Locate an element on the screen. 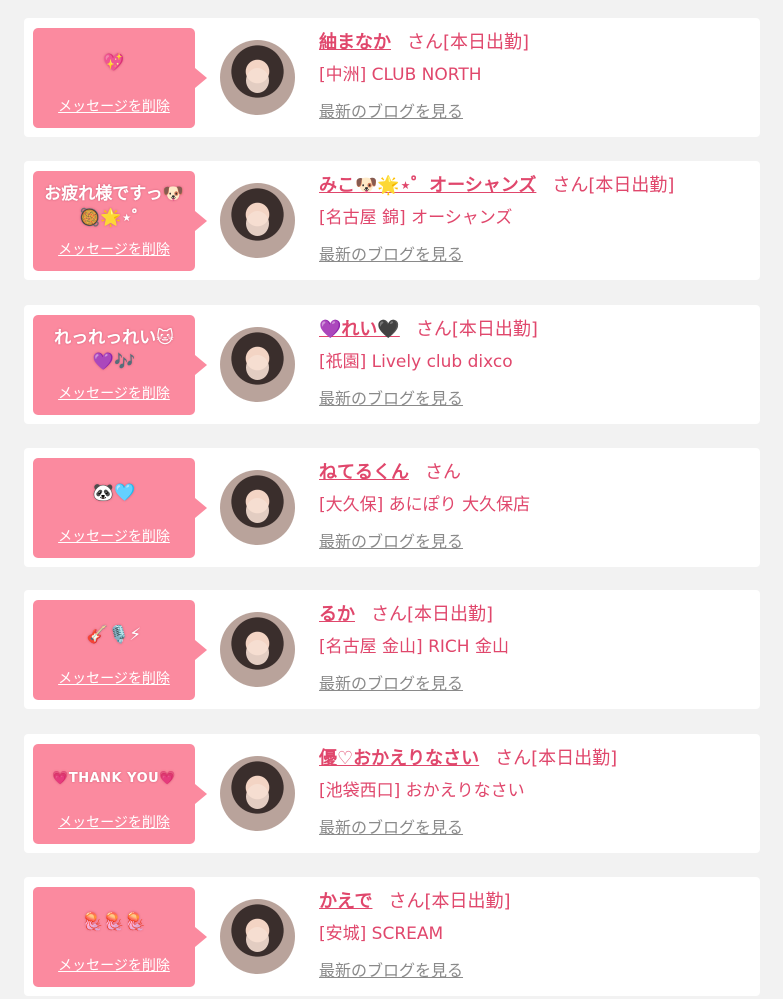 This screenshot has height=999, width=783. message-bubble: 🎸🎙️⚡ メッセージを削除 is located at coordinates (120, 650).